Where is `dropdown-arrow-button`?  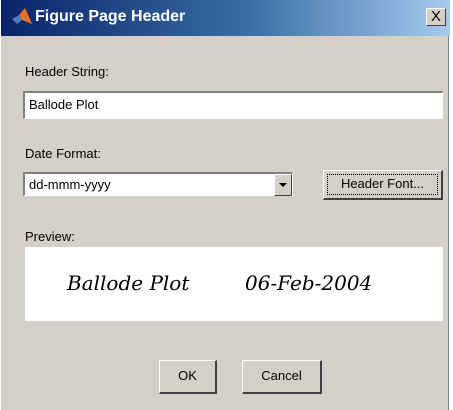
dropdown-arrow-button is located at coordinates (283, 185).